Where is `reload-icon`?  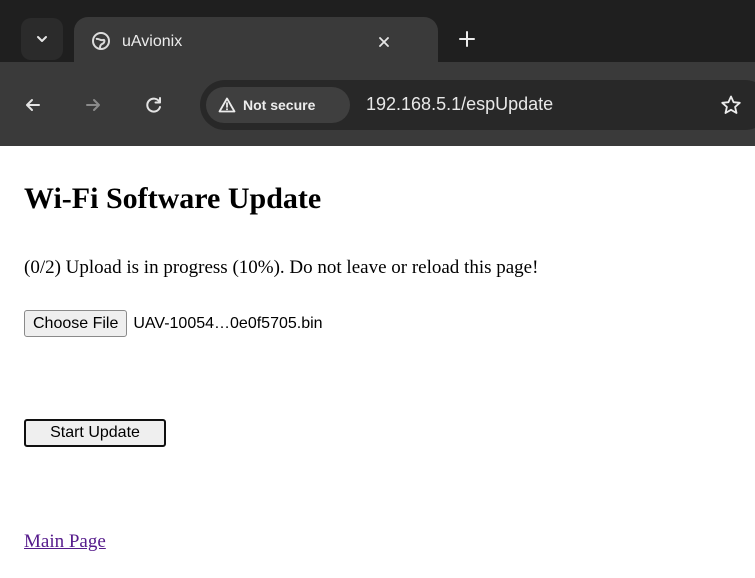 reload-icon is located at coordinates (153, 105).